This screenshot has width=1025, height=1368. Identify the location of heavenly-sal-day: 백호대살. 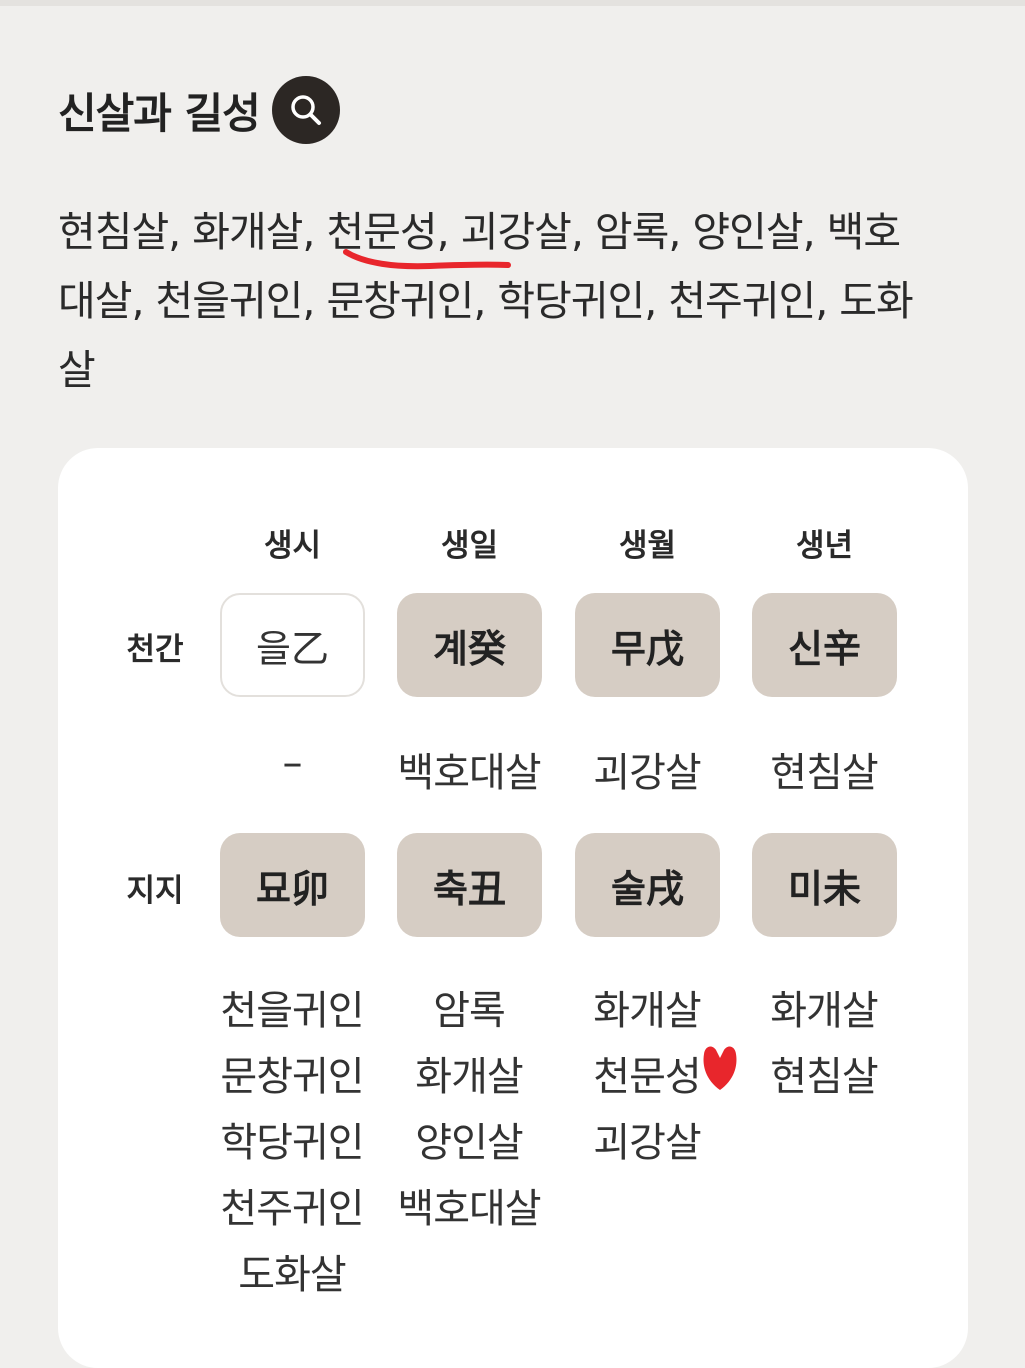
(469, 773).